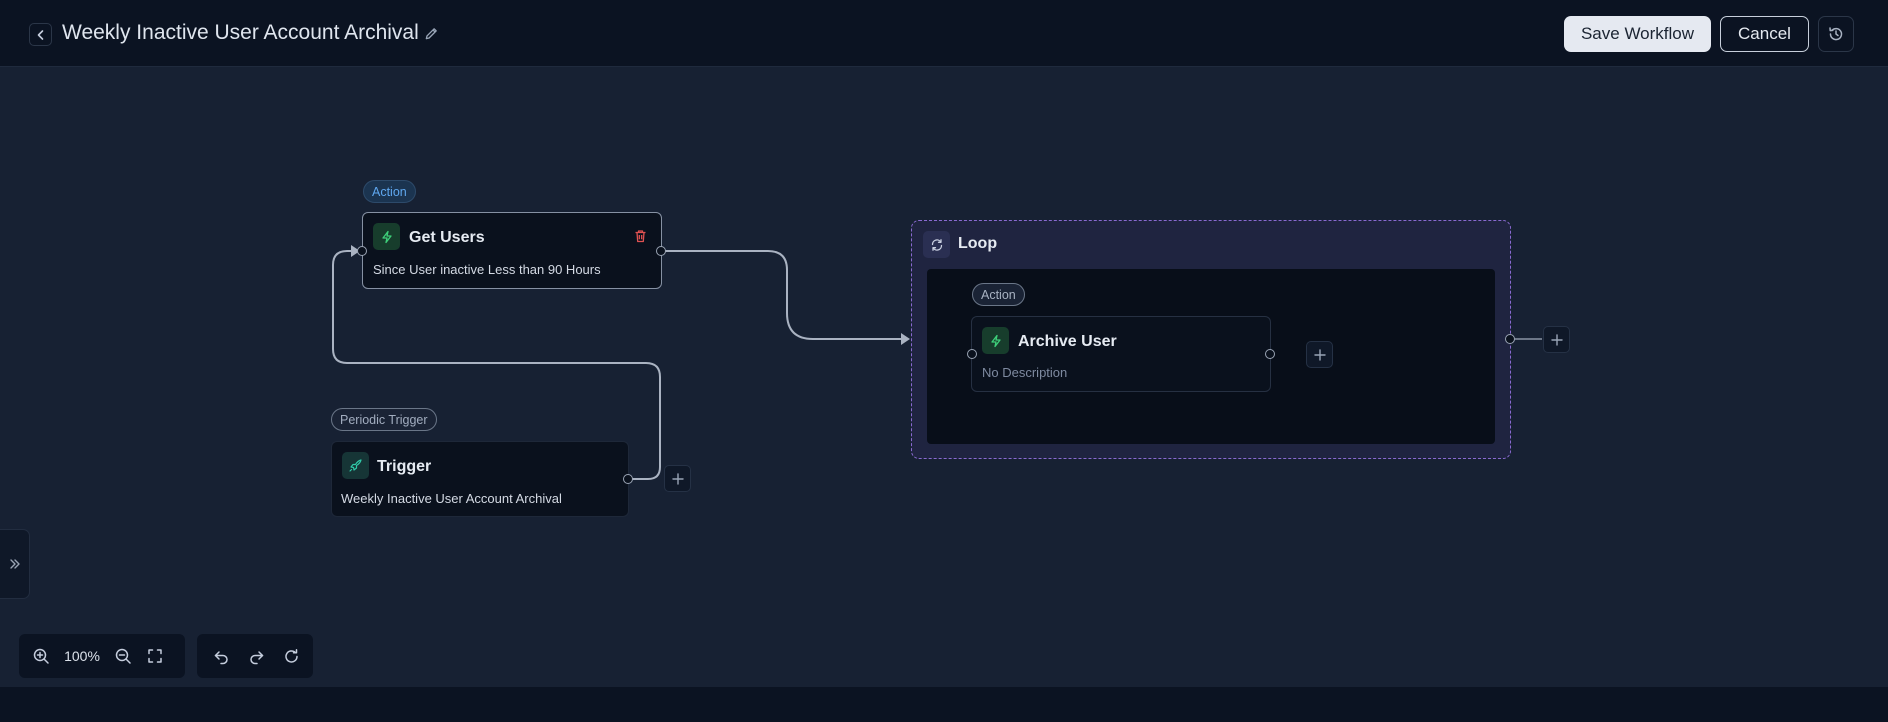 This screenshot has width=1888, height=722. I want to click on undo-button, so click(221, 656).